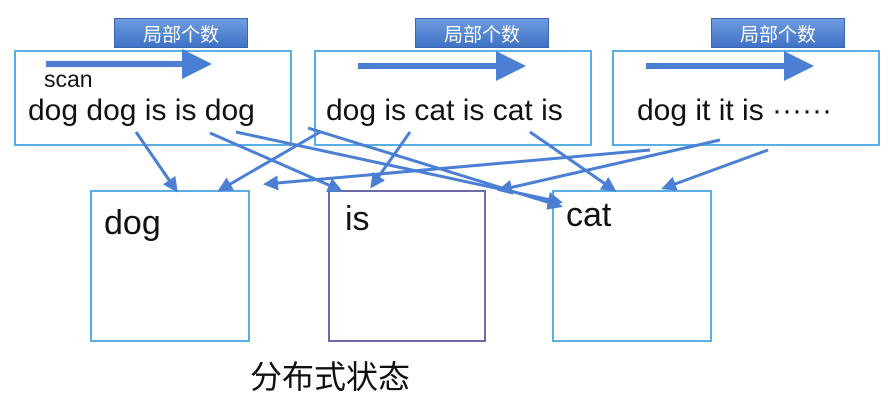 The image size is (895, 405). Describe the element at coordinates (715, 169) in the screenshot. I see `route-arrow-p3-cat` at that location.